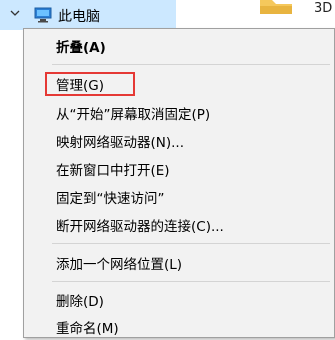 Image resolution: width=335 pixels, height=340 pixels. Describe the element at coordinates (323, 8) in the screenshot. I see `folder-label: 3D` at that location.